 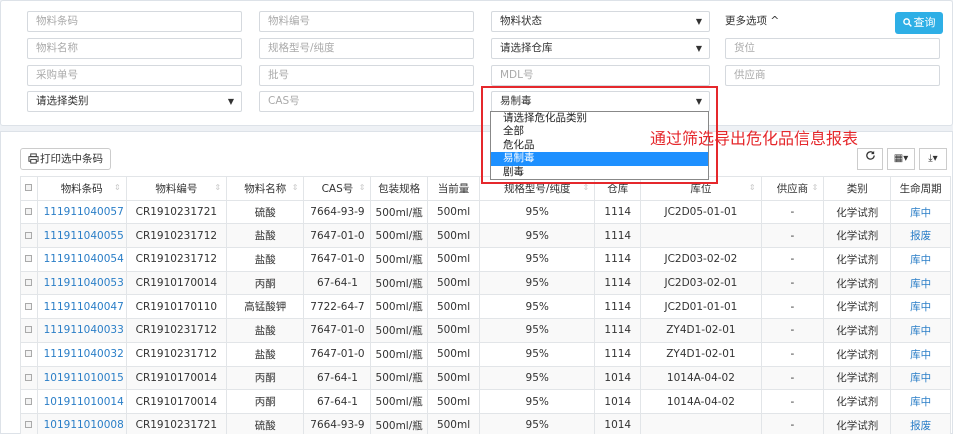 What do you see at coordinates (600, 21) in the screenshot?
I see `material-status-select: 物料状态 ▼` at bounding box center [600, 21].